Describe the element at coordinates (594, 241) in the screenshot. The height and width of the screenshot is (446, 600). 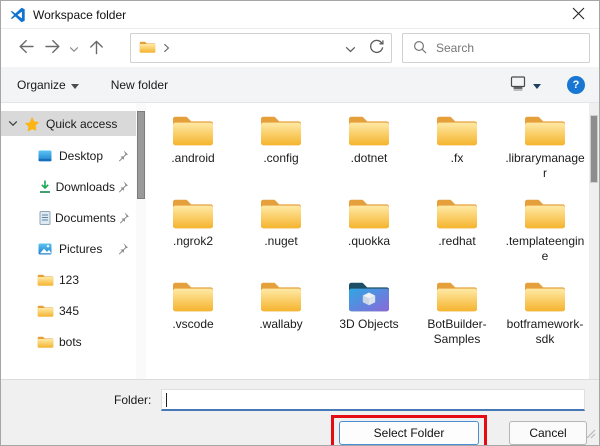
I see `main-scrollbar` at that location.